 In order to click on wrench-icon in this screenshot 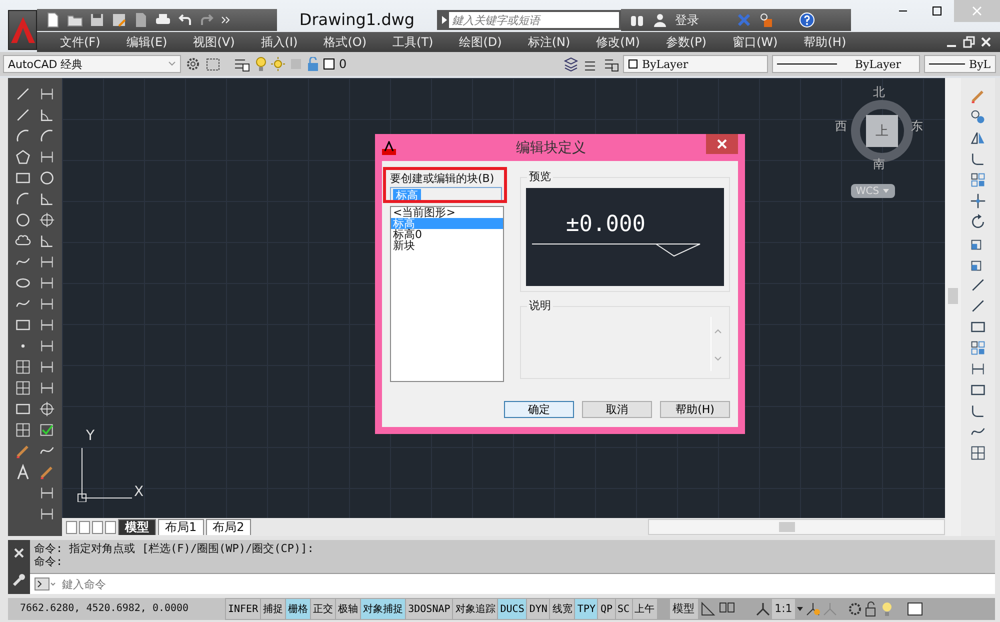, I will do `click(19, 579)`.